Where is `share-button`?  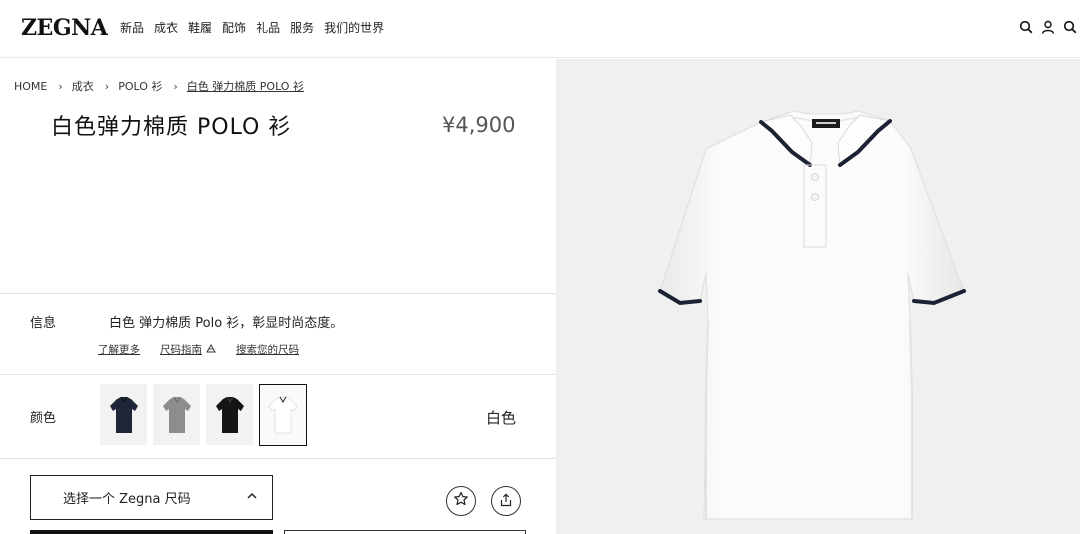 share-button is located at coordinates (506, 501).